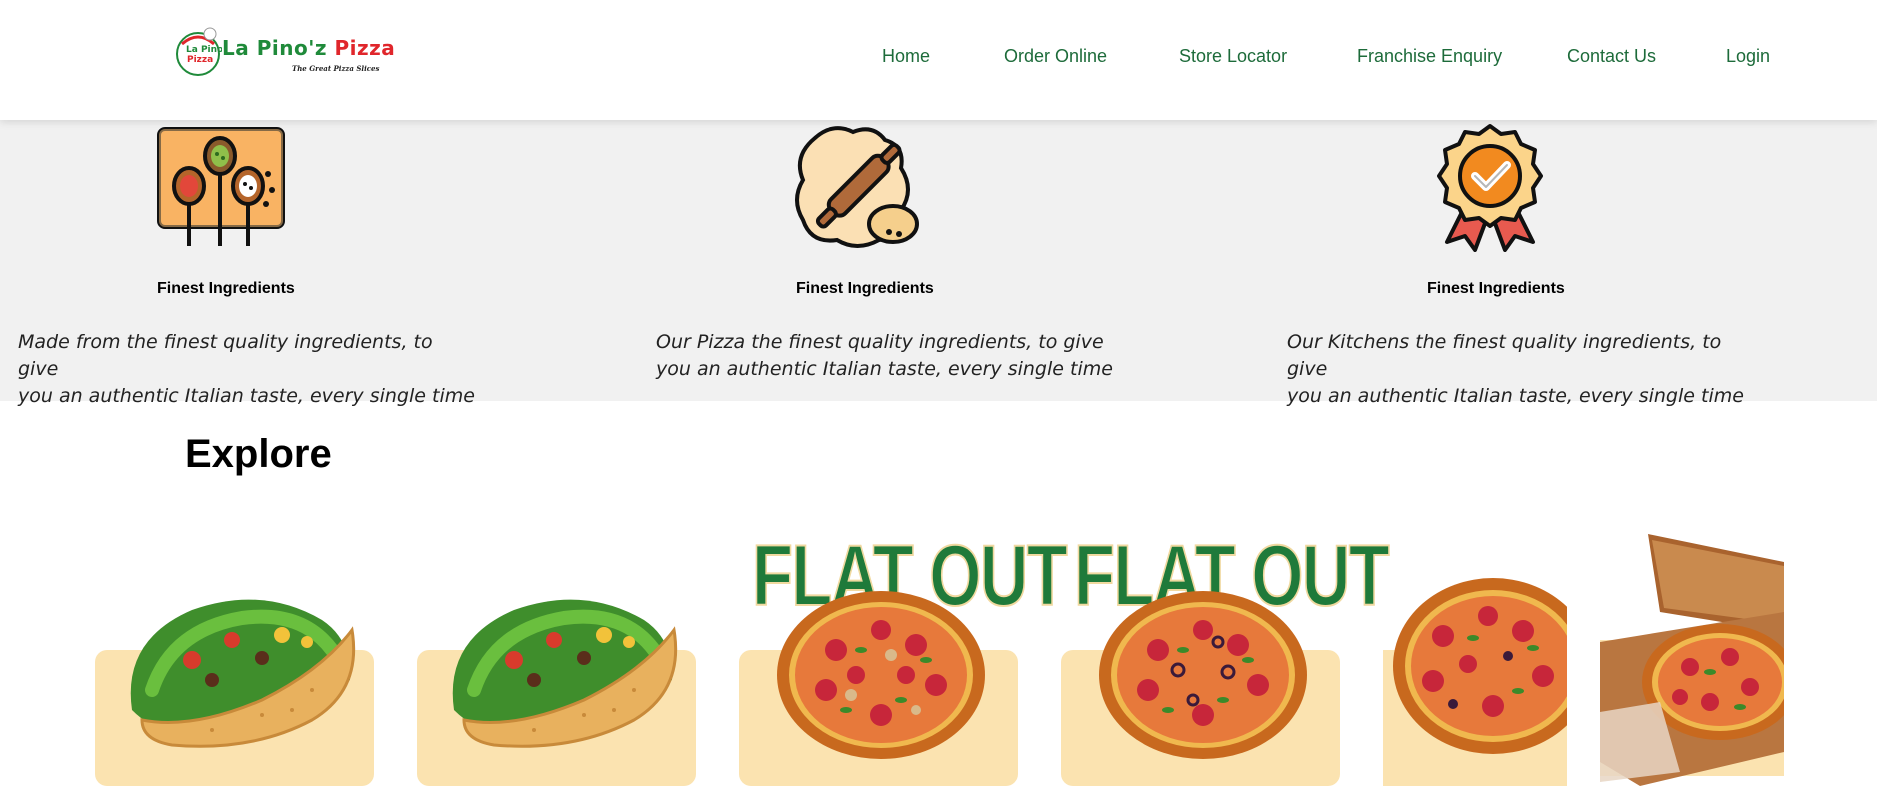 This screenshot has height=803, width=1877. I want to click on nav-order-online: Order Online, so click(1055, 56).